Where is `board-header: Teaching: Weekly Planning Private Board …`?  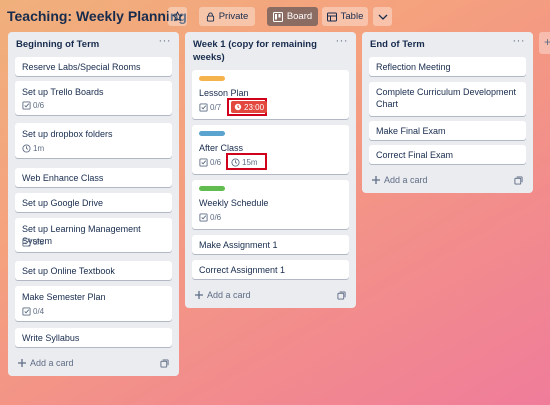 board-header: Teaching: Weekly Planning Private Board … is located at coordinates (275, 16).